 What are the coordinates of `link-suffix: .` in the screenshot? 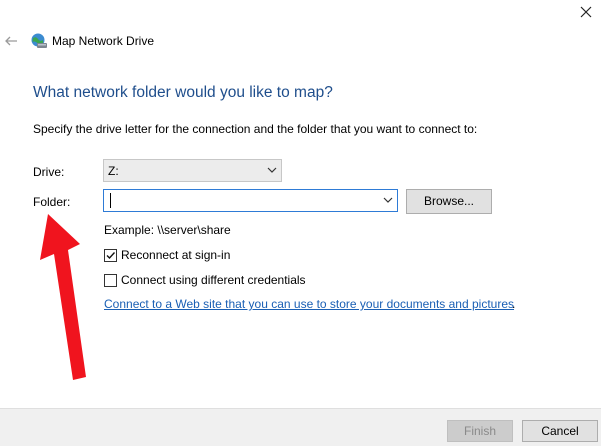 It's located at (514, 304).